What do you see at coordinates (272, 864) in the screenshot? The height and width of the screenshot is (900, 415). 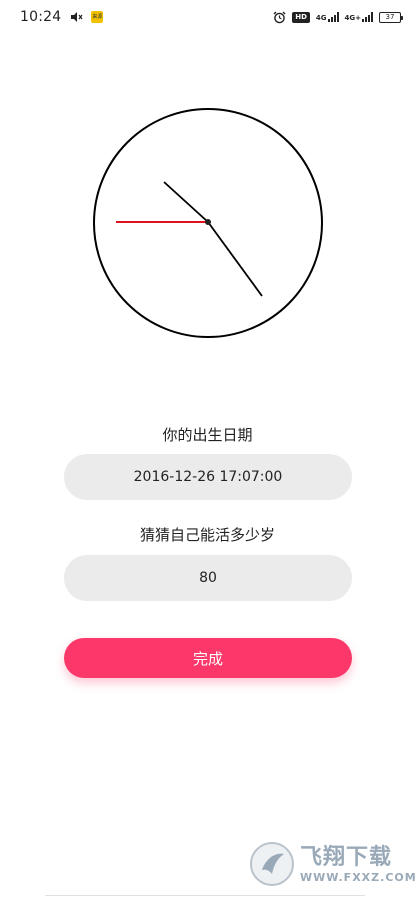 I see `watermark-logo-icon` at bounding box center [272, 864].